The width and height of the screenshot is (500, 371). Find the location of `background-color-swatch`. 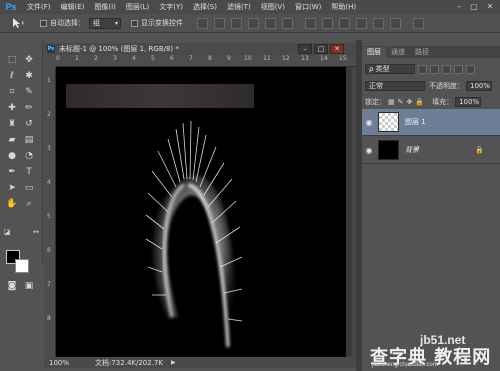

background-color-swatch is located at coordinates (22, 266).